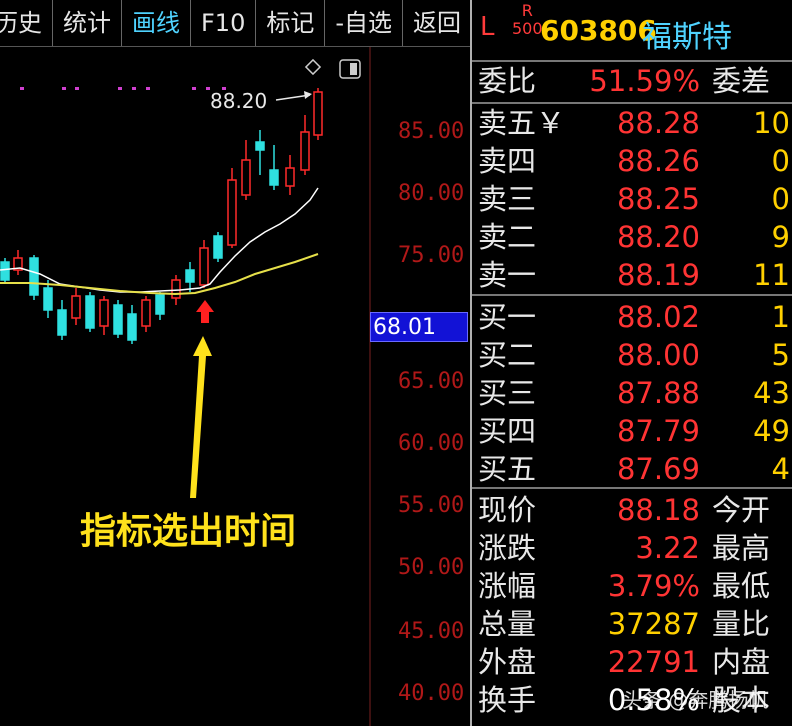 The image size is (792, 726). What do you see at coordinates (308, 95) in the screenshot?
I see `high-pointer-arrow` at bounding box center [308, 95].